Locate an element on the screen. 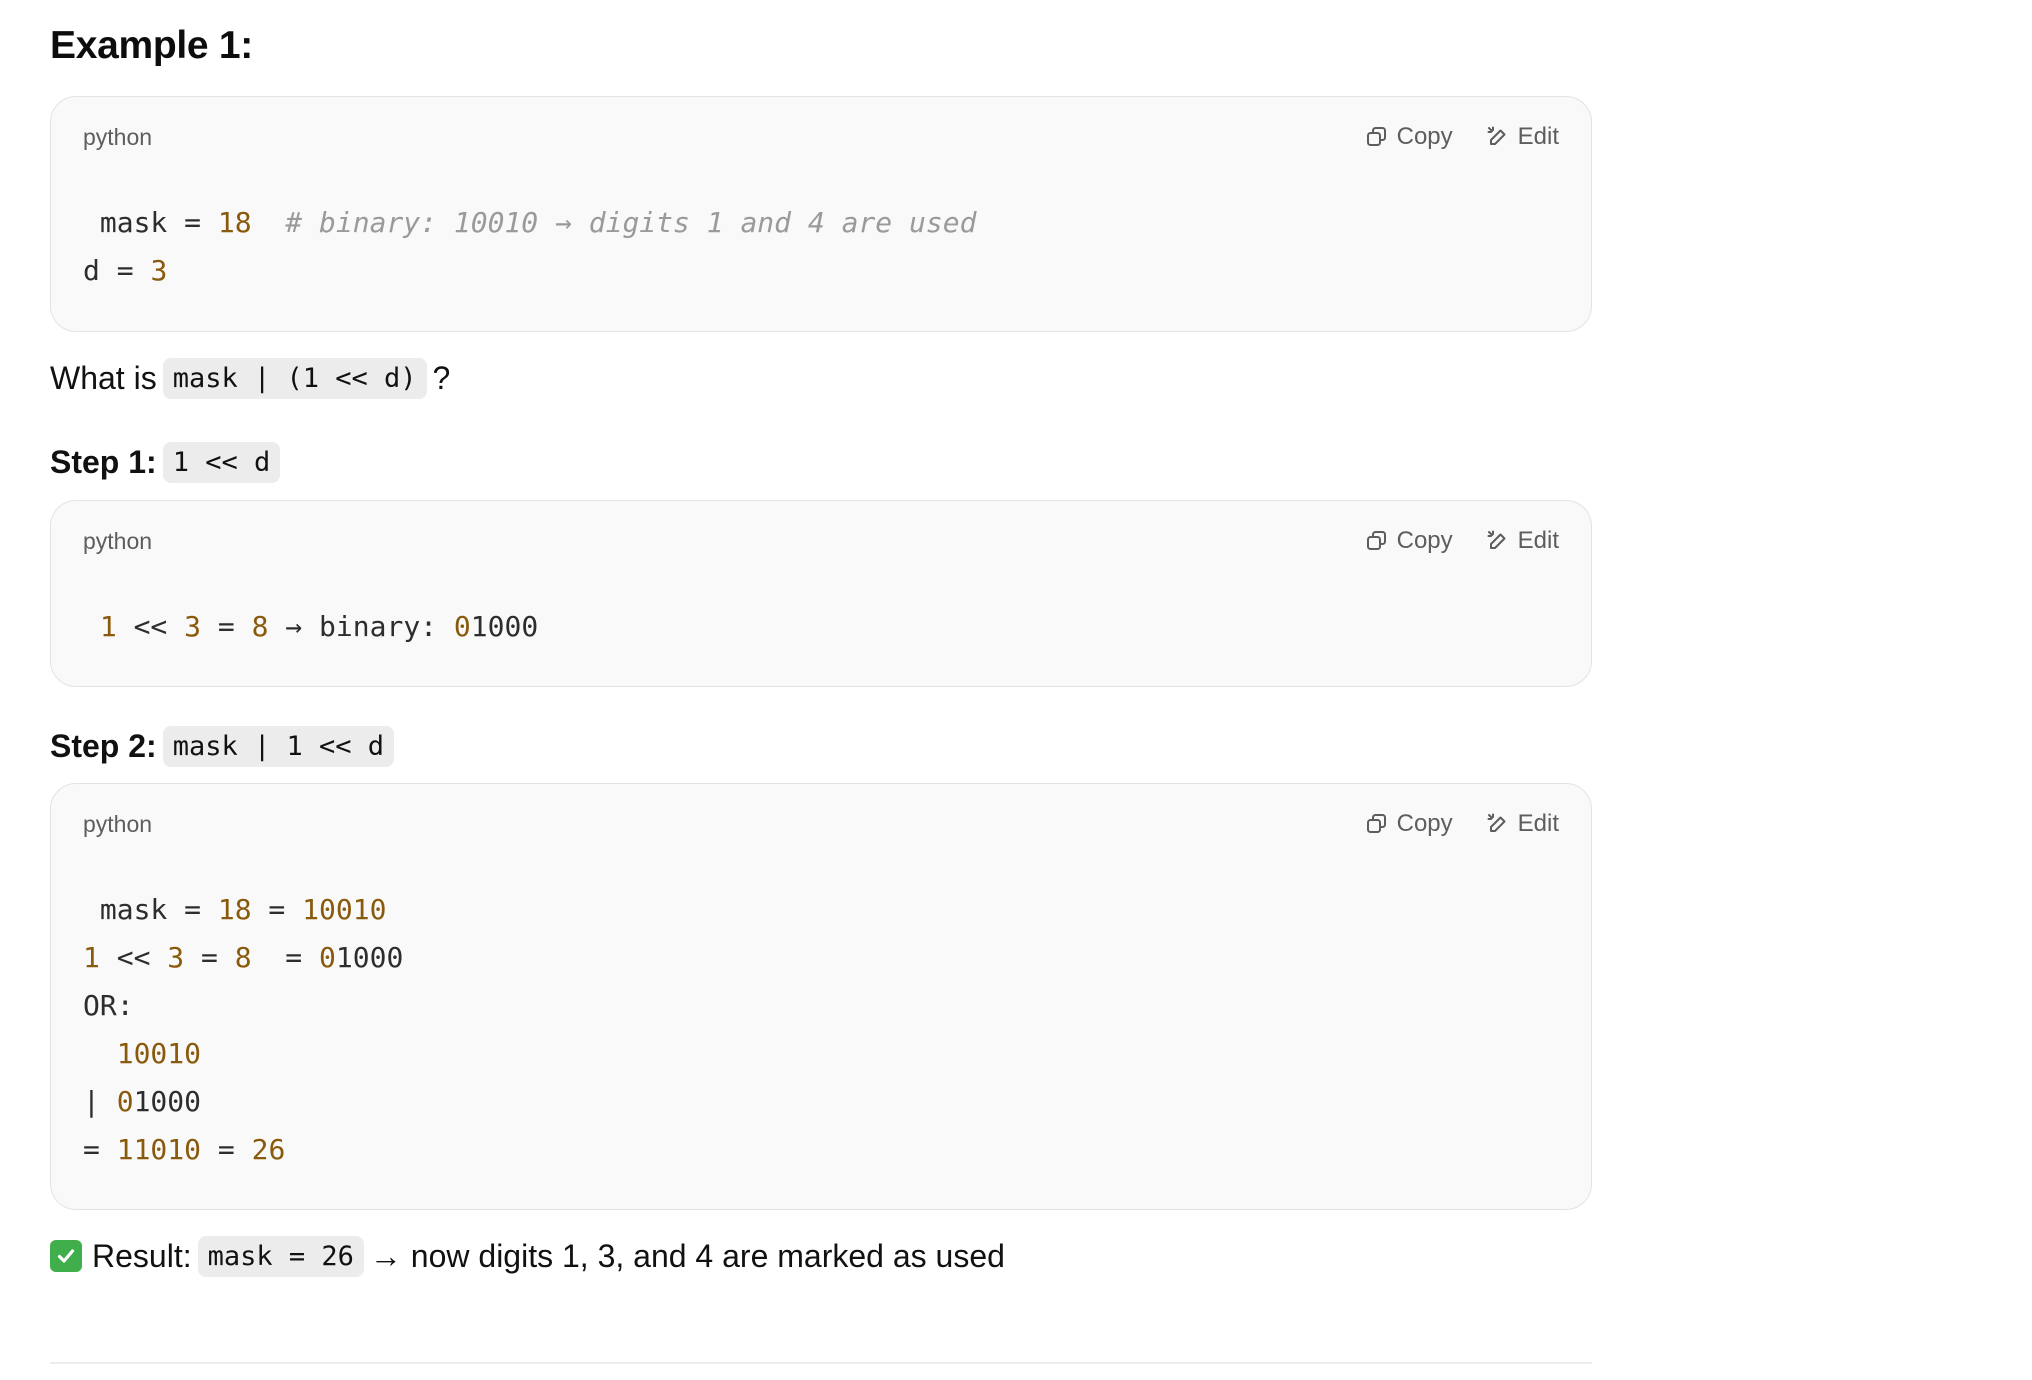  section-divider is located at coordinates (821, 1363).